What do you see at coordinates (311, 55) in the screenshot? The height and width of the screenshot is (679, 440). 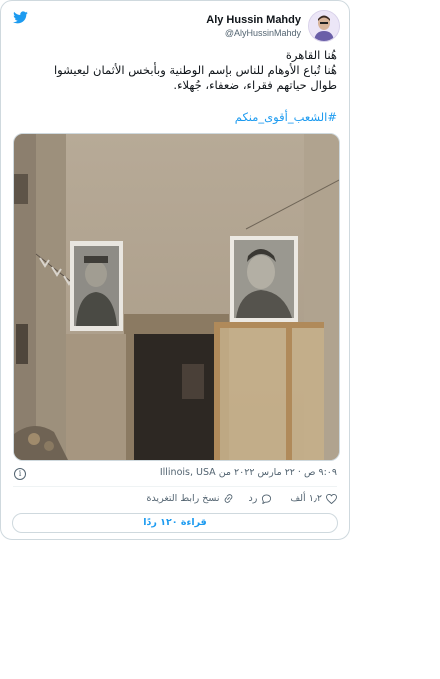 I see `tweet-line: هُنا القاهرة` at bounding box center [311, 55].